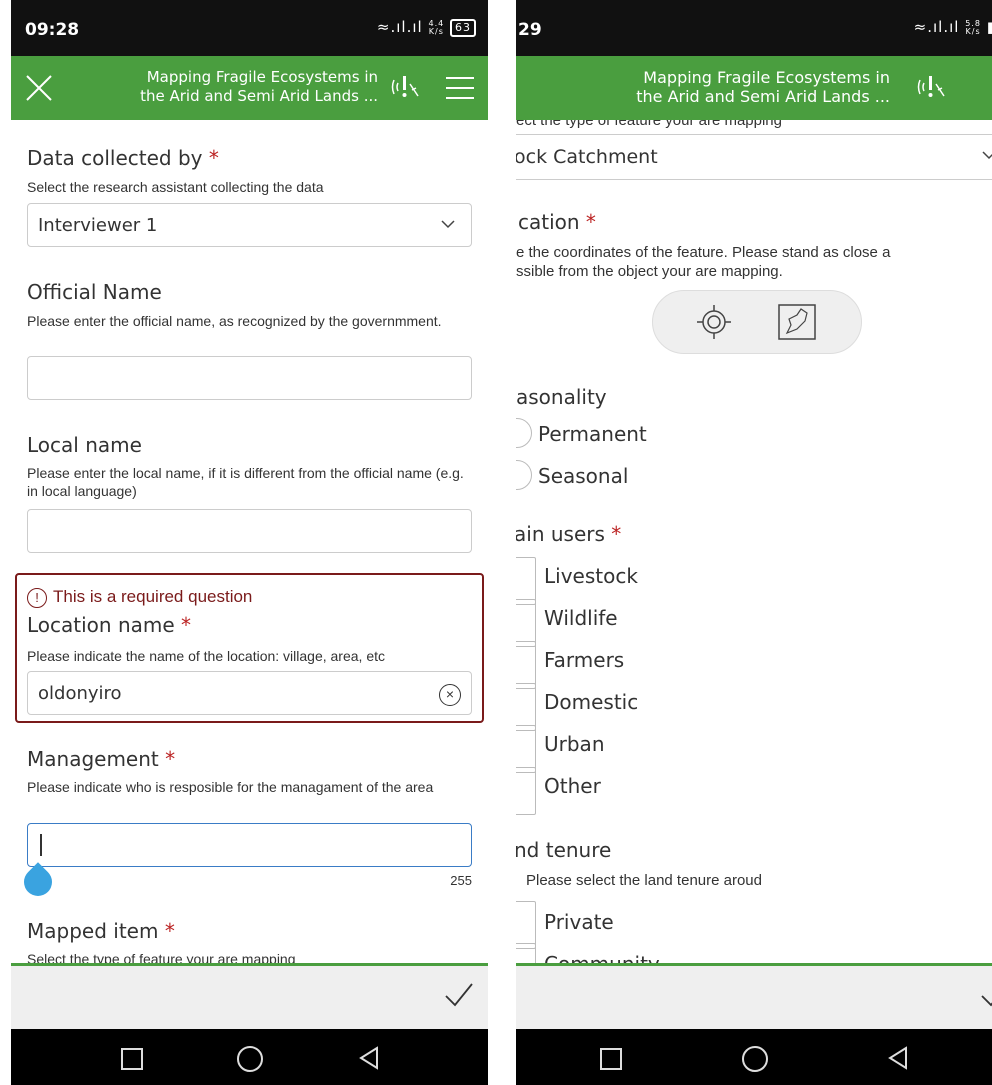  I want to click on question-label: Location name *, so click(109, 625).